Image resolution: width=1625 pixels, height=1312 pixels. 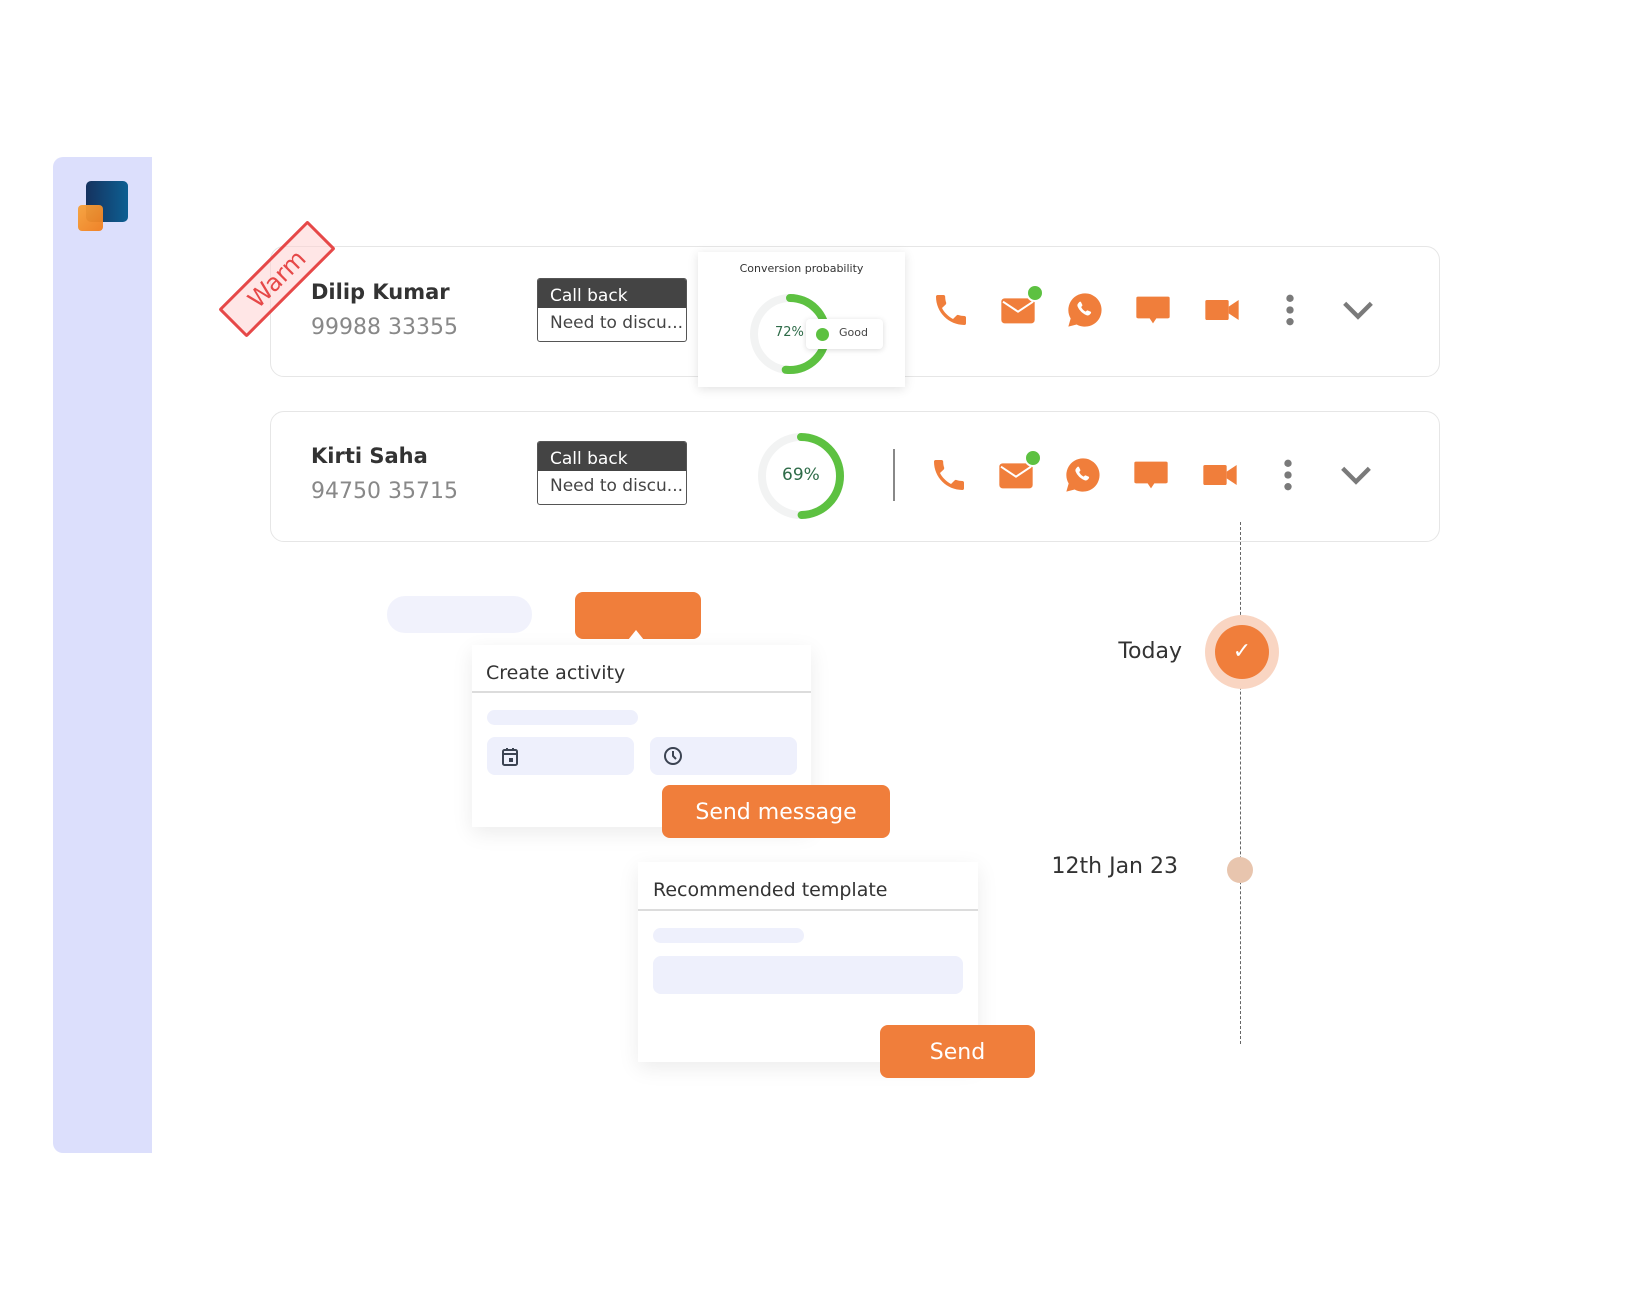 I want to click on check-icon: ✓, so click(x=1242, y=652).